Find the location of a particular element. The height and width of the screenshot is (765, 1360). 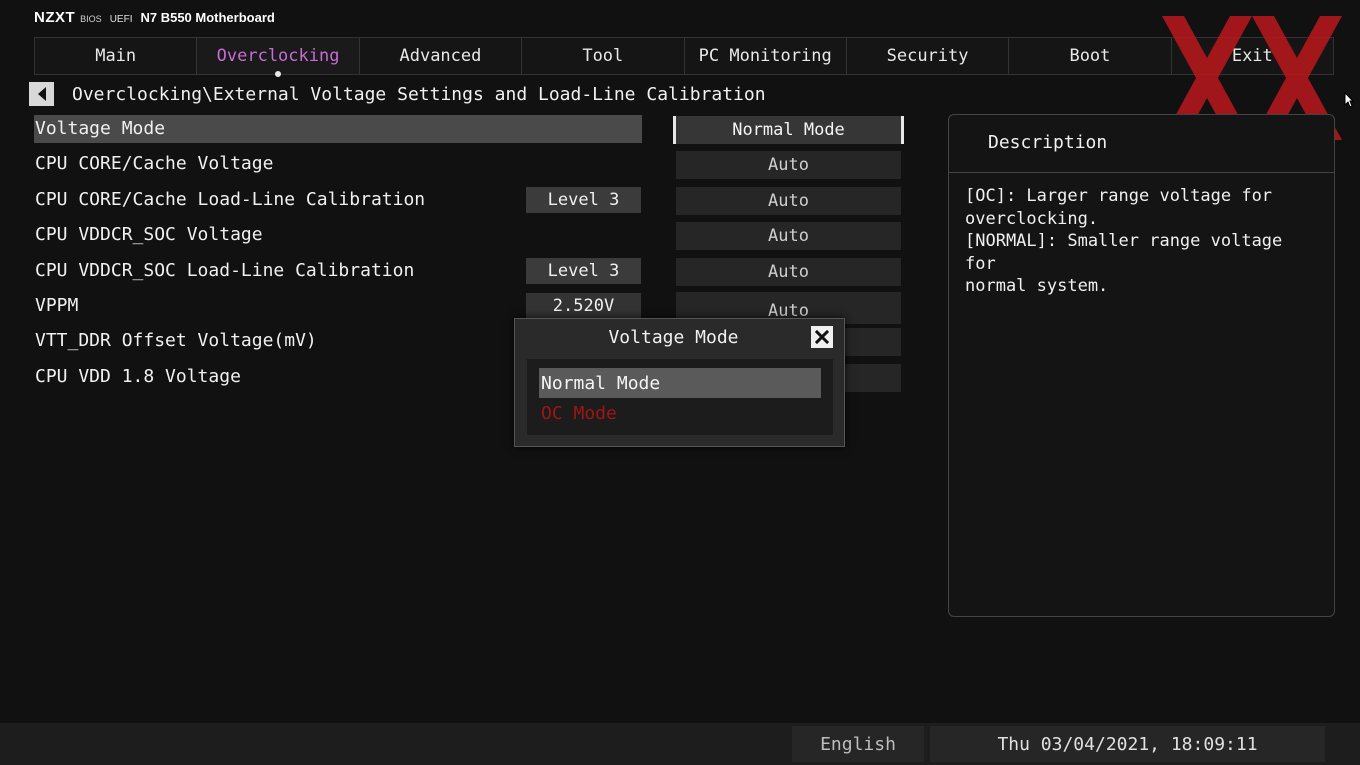

tab-main: Main is located at coordinates (116, 56).